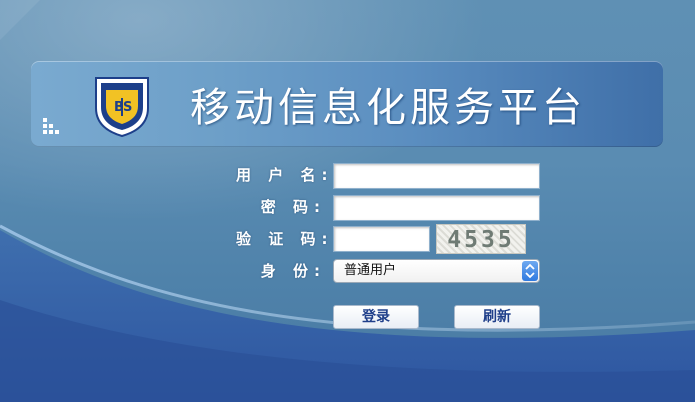  What do you see at coordinates (293, 271) in the screenshot?
I see `role-label: 身 份:` at bounding box center [293, 271].